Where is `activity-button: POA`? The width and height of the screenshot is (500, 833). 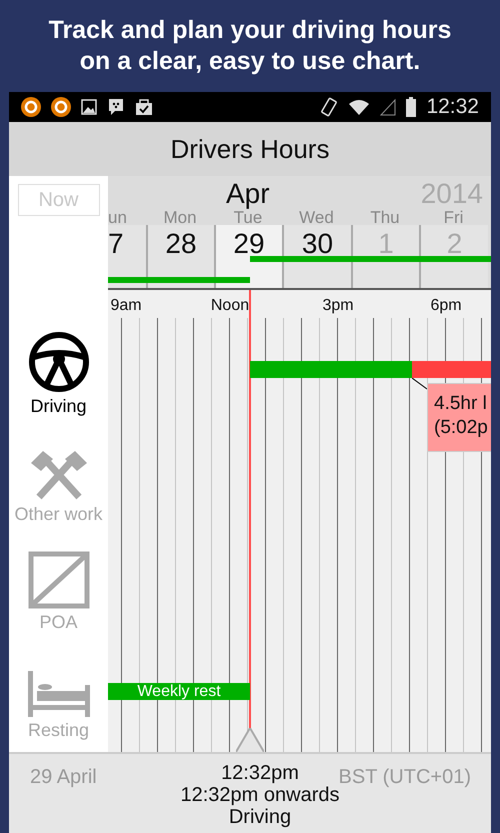 activity-button: POA is located at coordinates (58, 583).